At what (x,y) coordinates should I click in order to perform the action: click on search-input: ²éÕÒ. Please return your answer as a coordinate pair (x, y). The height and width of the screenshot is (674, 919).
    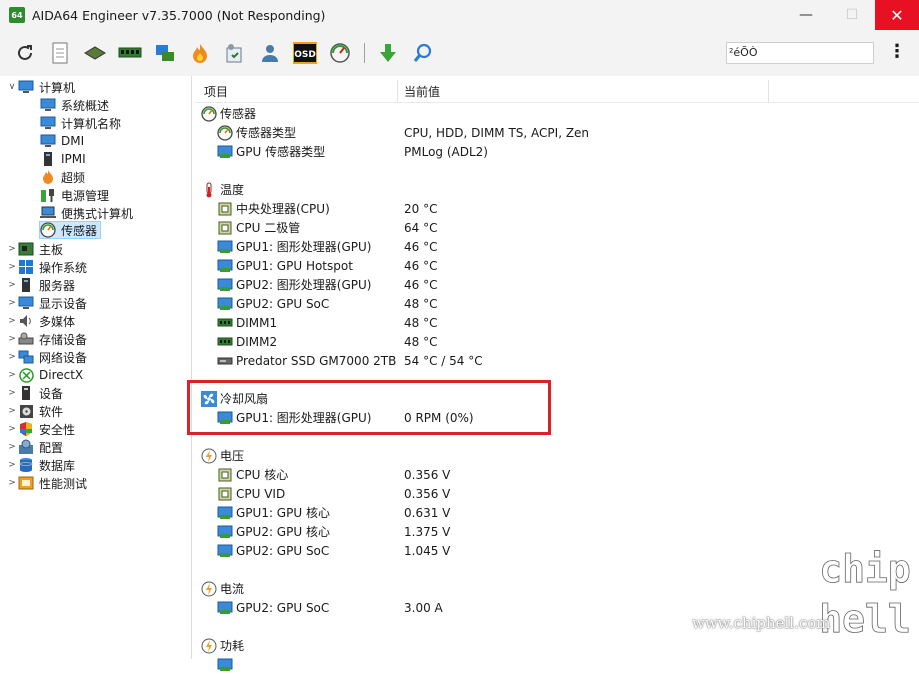
    Looking at the image, I should click on (800, 53).